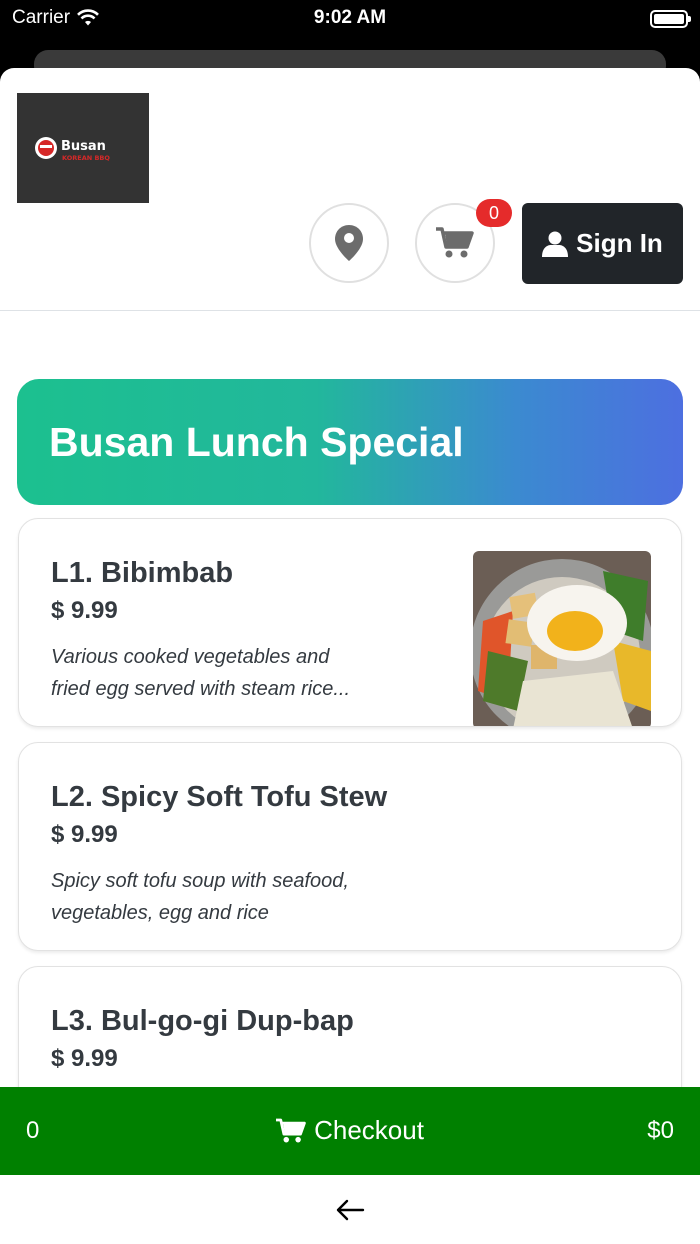 Image resolution: width=700 pixels, height=1244 pixels. What do you see at coordinates (670, 19) in the screenshot?
I see `battery-icon` at bounding box center [670, 19].